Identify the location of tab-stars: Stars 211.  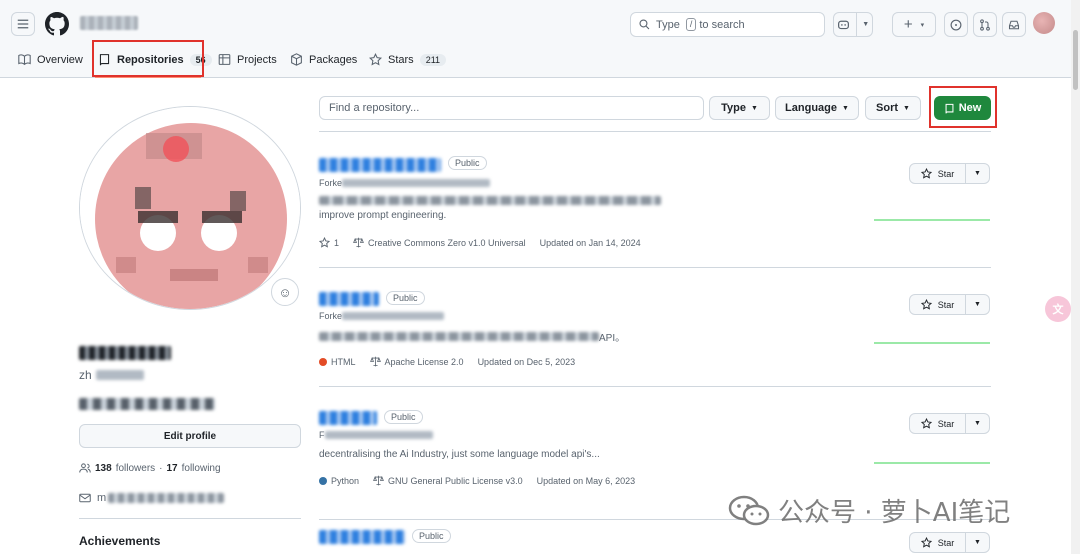
(408, 59).